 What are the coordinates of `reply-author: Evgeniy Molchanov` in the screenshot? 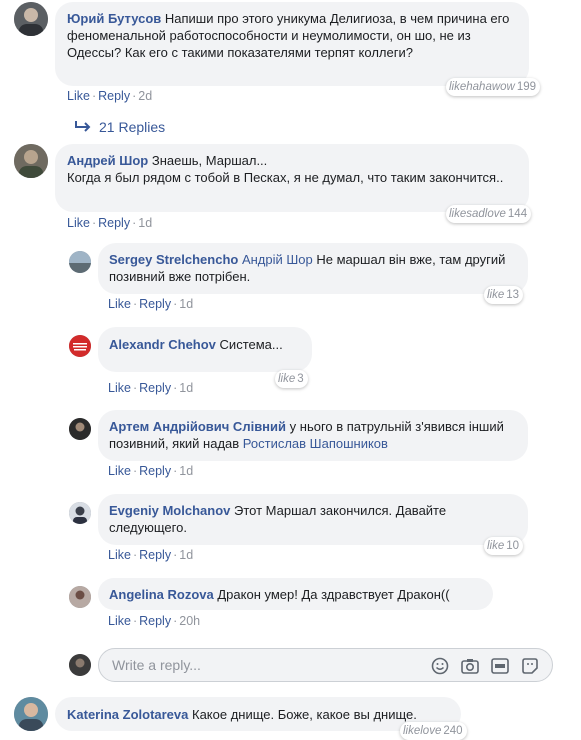 It's located at (169, 510).